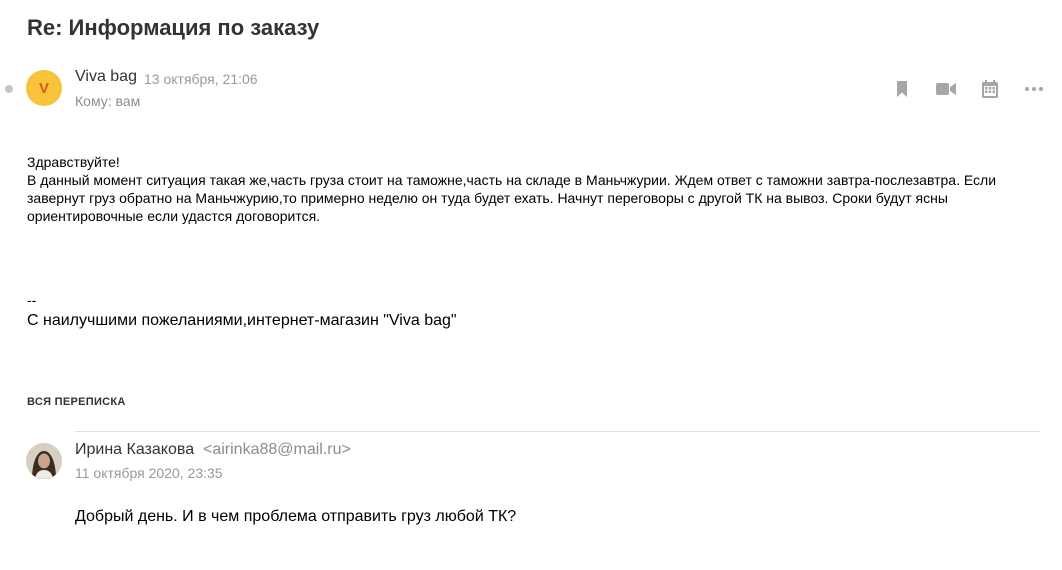 Image resolution: width=1062 pixels, height=570 pixels. Describe the element at coordinates (201, 79) in the screenshot. I see `message-date: 13 октября, 21:06` at that location.